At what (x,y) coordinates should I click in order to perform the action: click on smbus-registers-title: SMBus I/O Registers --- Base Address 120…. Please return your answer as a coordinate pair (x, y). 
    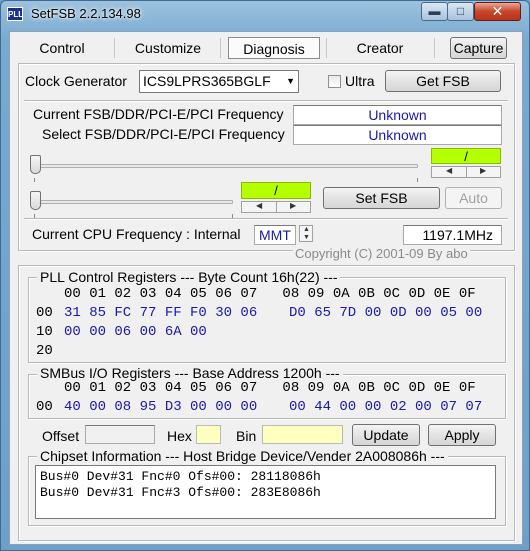
    Looking at the image, I should click on (190, 373).